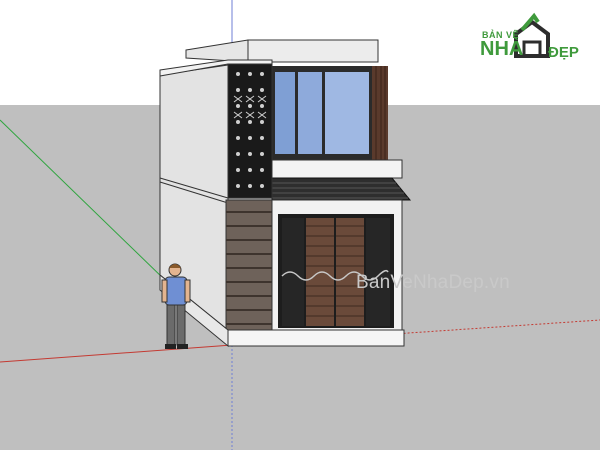  I want to click on breeze-block-column, so click(250, 131).